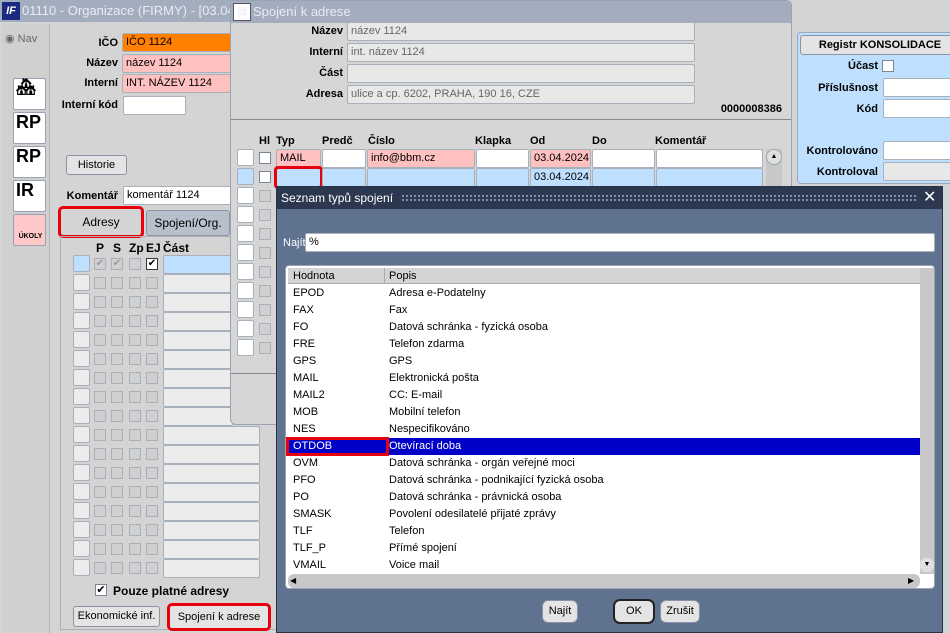 This screenshot has width=950, height=633. Describe the element at coordinates (298, 177) in the screenshot. I see `field-typ` at that location.